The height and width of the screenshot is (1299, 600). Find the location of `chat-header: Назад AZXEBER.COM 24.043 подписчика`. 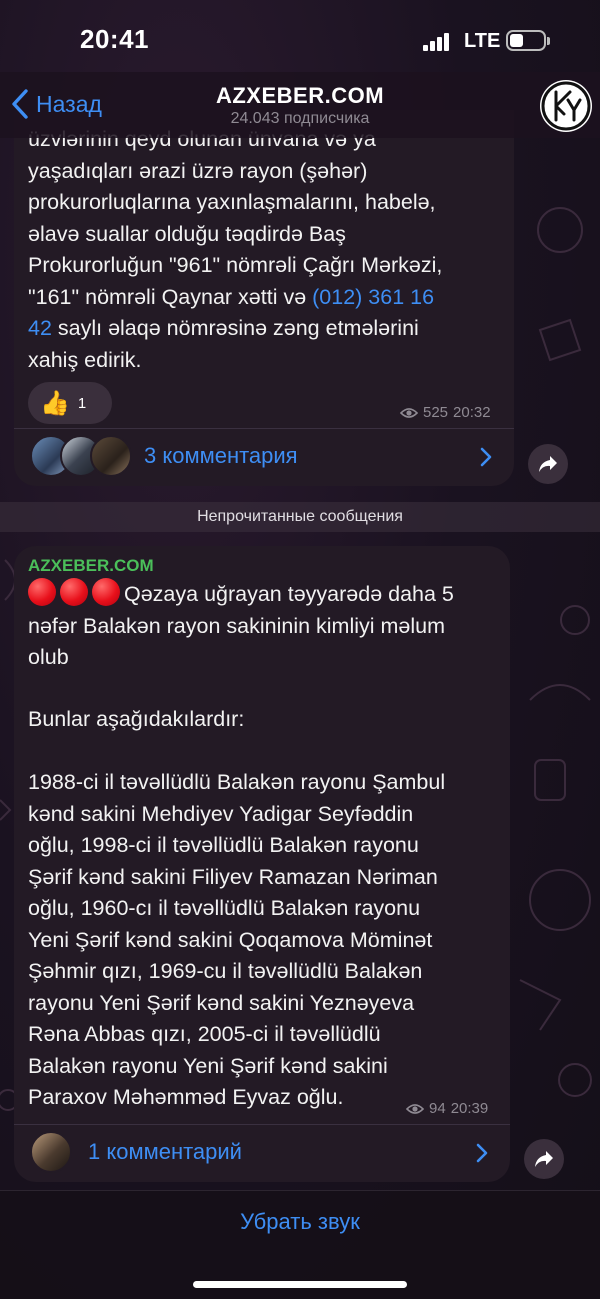

chat-header: Назад AZXEBER.COM 24.043 подписчика is located at coordinates (300, 105).